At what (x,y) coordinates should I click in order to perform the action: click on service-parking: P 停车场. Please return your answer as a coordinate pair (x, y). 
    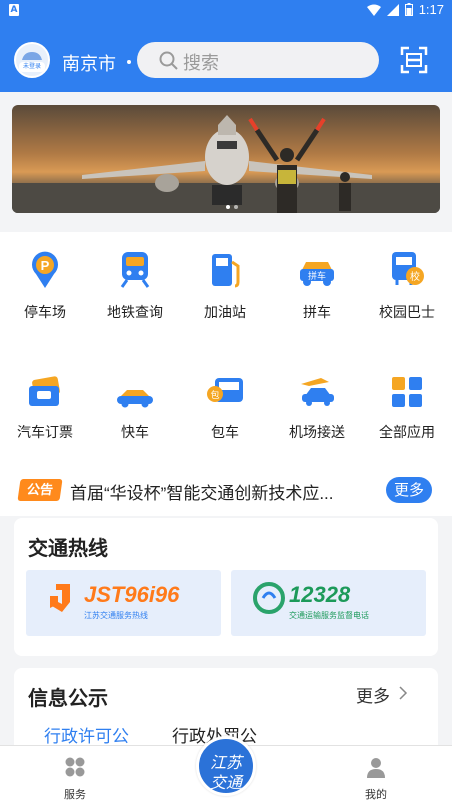
    Looking at the image, I should click on (45, 285).